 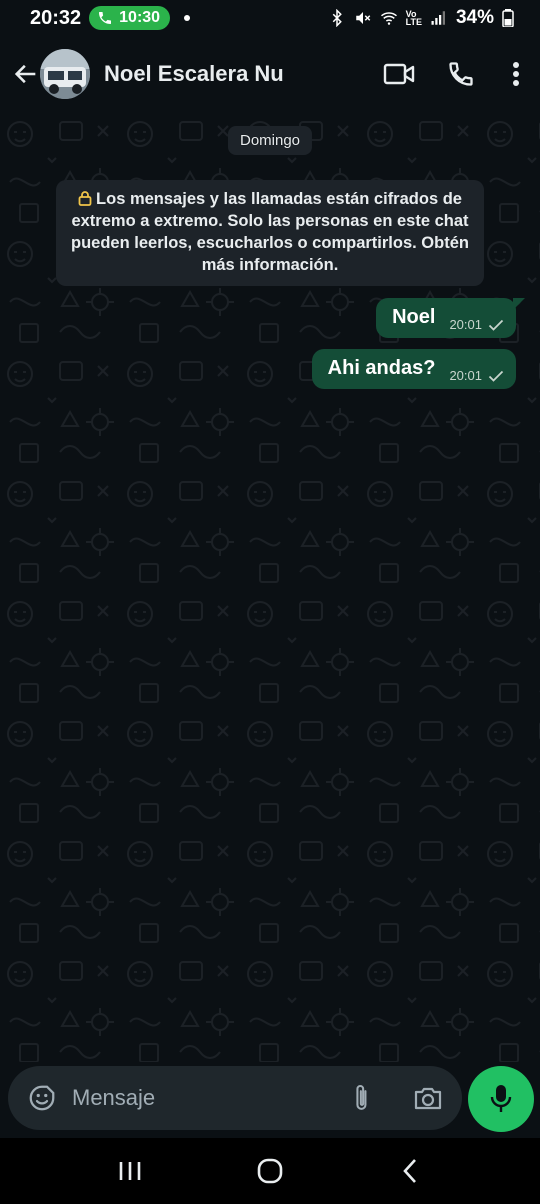 I want to click on contact-avatar, so click(x=65, y=74).